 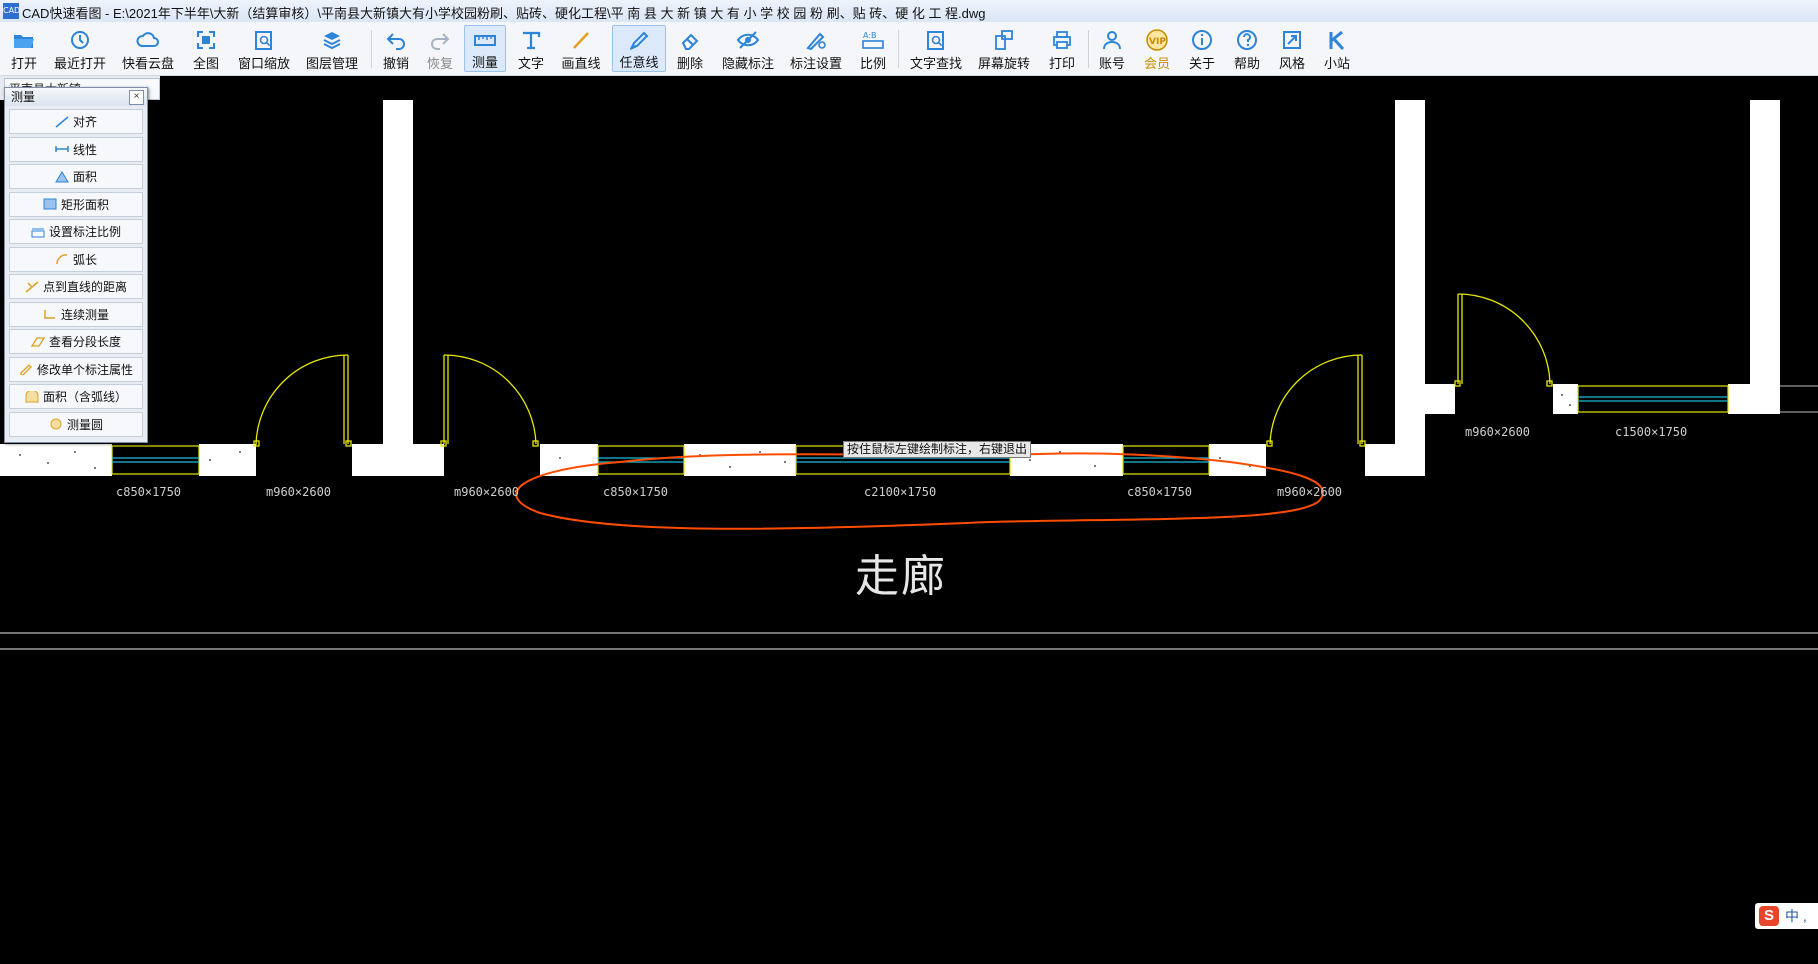 What do you see at coordinates (24, 40) in the screenshot?
I see `folder-open-icon` at bounding box center [24, 40].